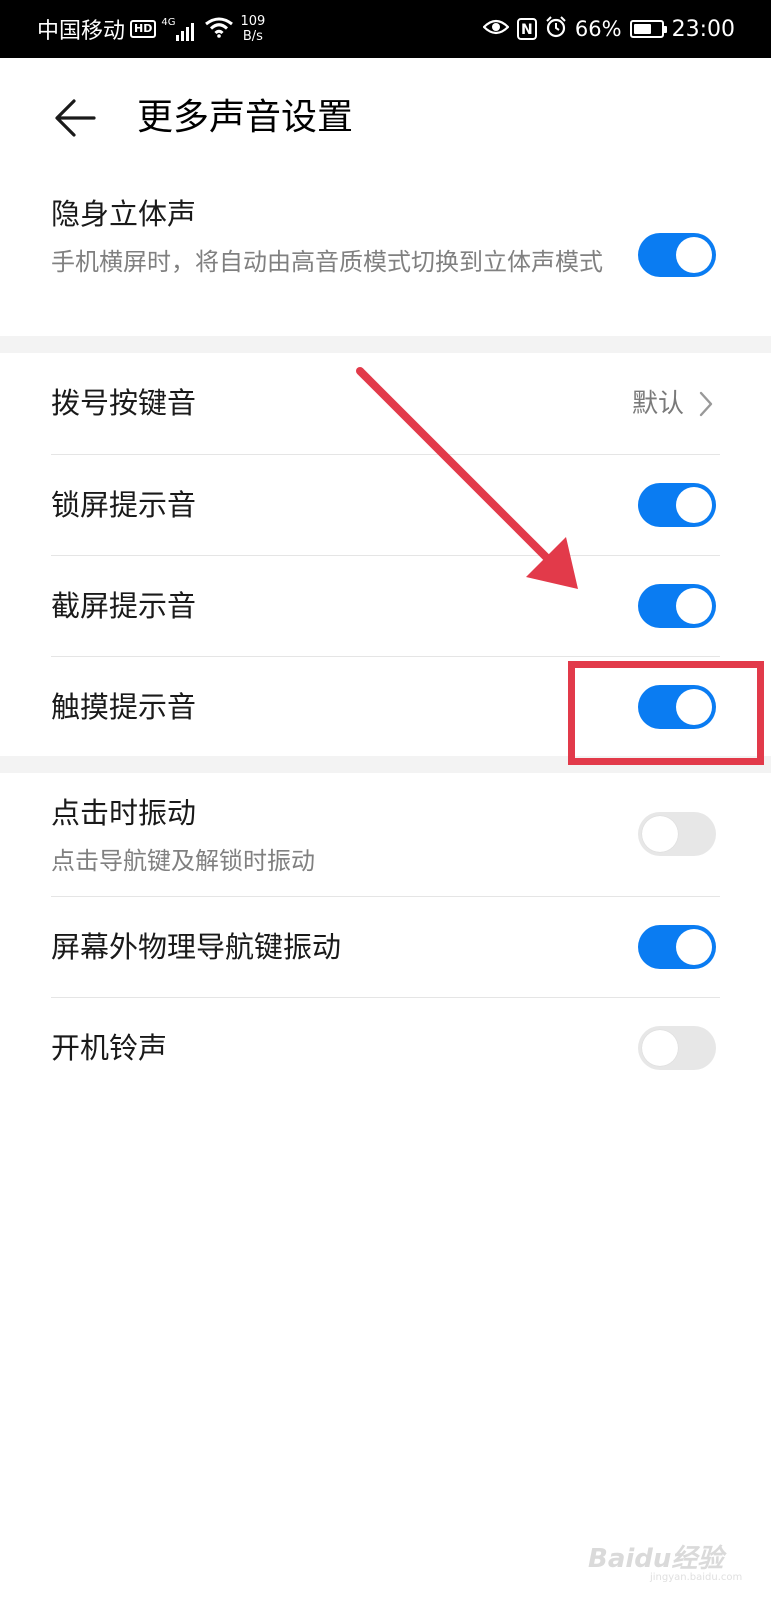 Image resolution: width=771 pixels, height=1600 pixels. Describe the element at coordinates (245, 117) in the screenshot. I see `page-title: 更多声音设置` at that location.